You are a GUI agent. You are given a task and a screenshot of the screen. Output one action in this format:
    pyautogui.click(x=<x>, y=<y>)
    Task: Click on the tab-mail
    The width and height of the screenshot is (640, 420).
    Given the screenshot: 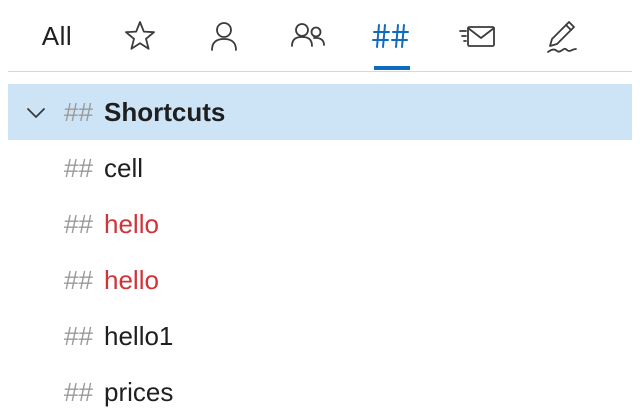 What is the action you would take?
    pyautogui.click(x=478, y=36)
    